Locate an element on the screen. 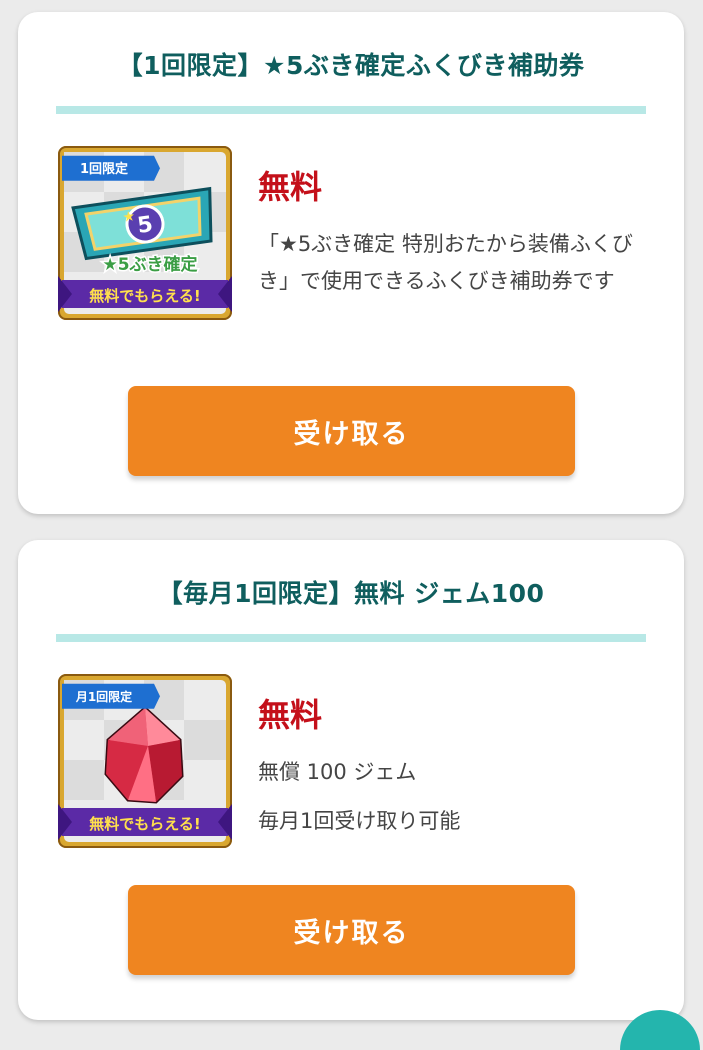 This screenshot has height=1050, width=703. gem-item-icon: 月1回限定 無料でもらえる! is located at coordinates (145, 761).